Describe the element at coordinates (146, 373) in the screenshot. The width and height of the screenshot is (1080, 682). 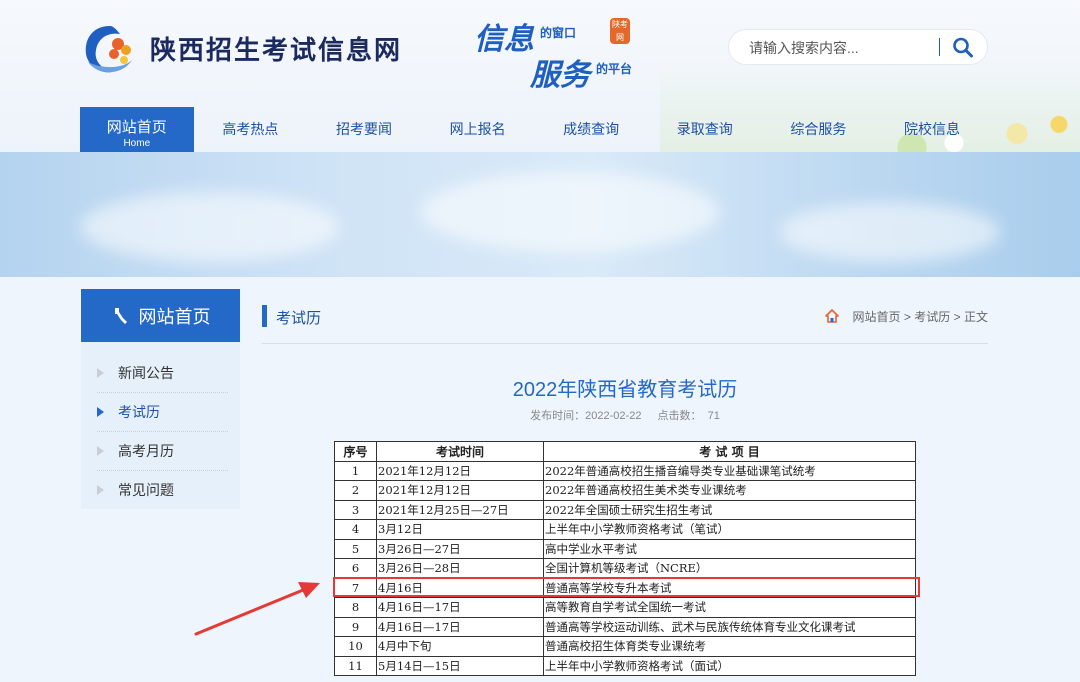
I see `sidebar-item-label: 新闻公告` at that location.